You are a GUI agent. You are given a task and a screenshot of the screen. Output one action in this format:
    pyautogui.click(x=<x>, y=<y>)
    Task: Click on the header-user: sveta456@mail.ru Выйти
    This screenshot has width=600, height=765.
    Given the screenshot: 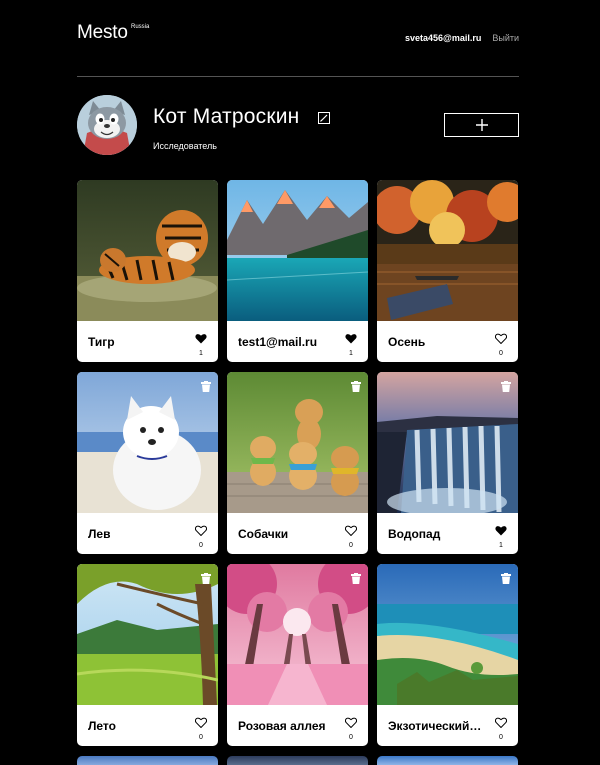 What is the action you would take?
    pyautogui.click(x=462, y=38)
    